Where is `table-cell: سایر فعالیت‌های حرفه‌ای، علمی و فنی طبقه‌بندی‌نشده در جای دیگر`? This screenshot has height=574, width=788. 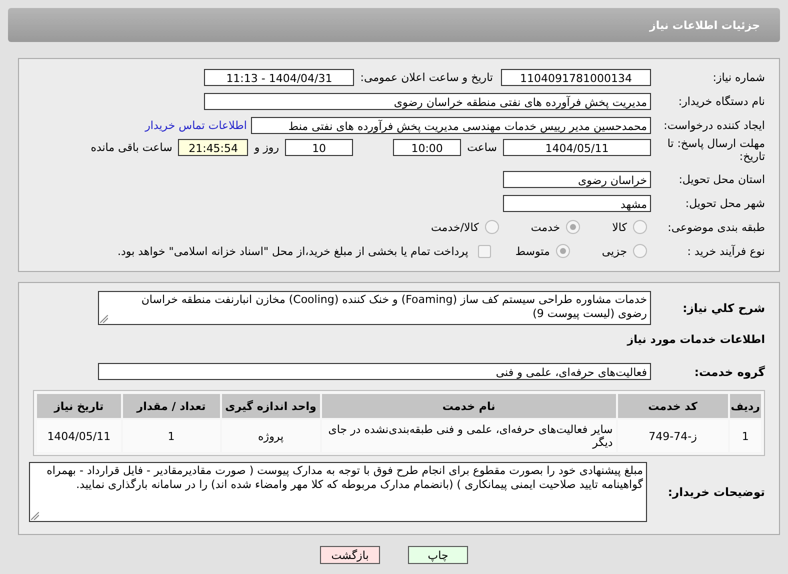
table-cell: سایر فعالیت‌های حرفه‌ای، علمی و فنی طبقه‌بندی‌نشده در جای دیگر is located at coordinates (469, 436).